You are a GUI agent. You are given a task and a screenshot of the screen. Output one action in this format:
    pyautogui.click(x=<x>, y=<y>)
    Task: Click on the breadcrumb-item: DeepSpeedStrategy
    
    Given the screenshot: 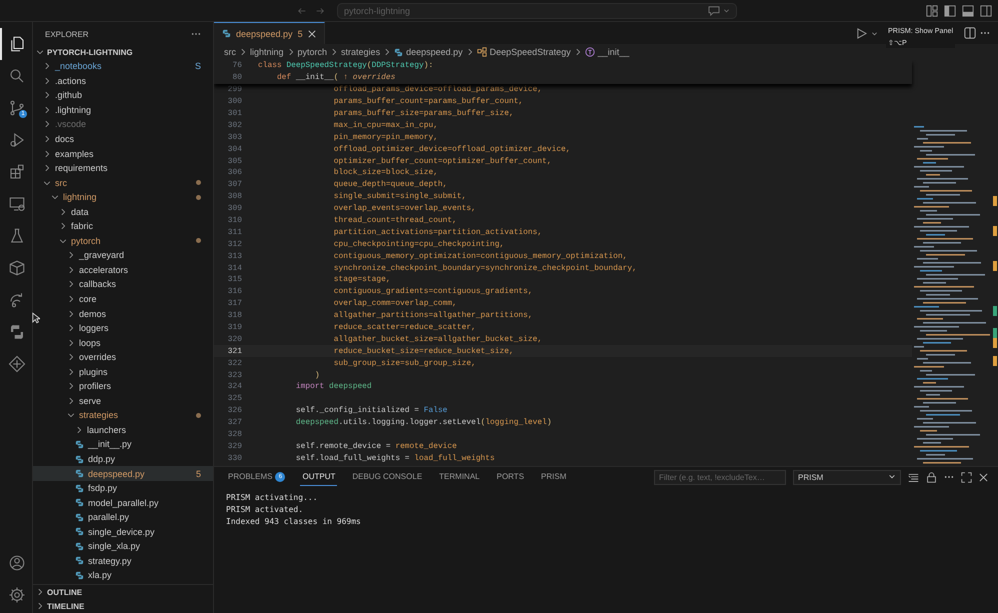 What is the action you would take?
    pyautogui.click(x=530, y=52)
    